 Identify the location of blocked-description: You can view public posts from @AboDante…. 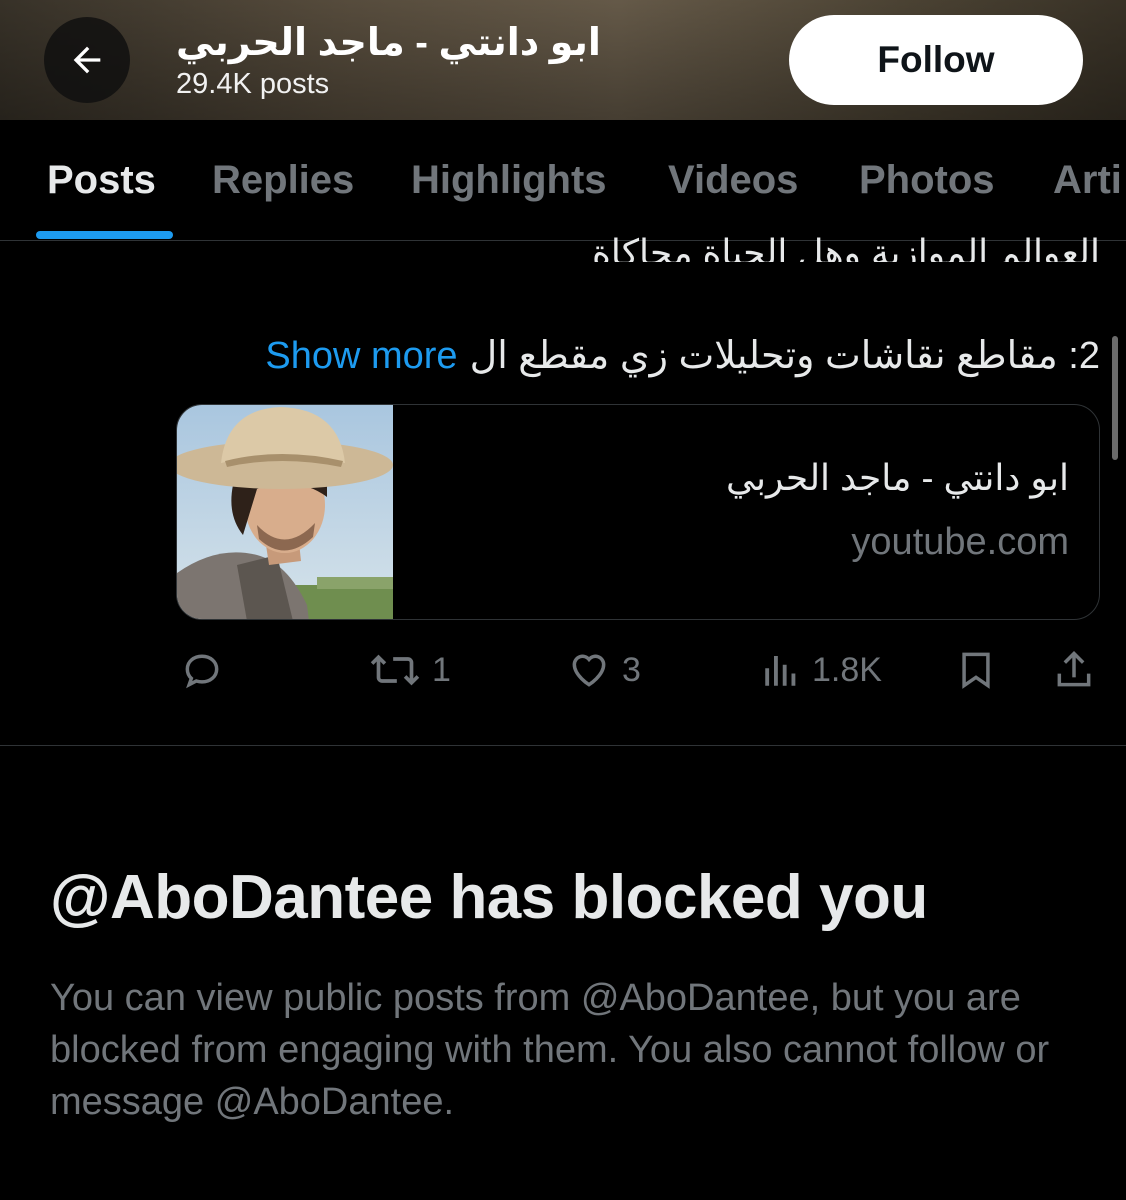
(550, 1050).